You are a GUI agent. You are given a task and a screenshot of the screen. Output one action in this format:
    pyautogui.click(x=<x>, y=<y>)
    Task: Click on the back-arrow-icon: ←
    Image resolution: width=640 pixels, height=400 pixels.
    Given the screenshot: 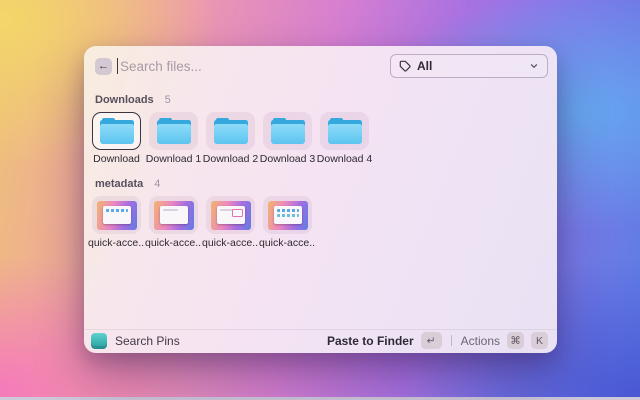 What is the action you would take?
    pyautogui.click(x=103, y=65)
    